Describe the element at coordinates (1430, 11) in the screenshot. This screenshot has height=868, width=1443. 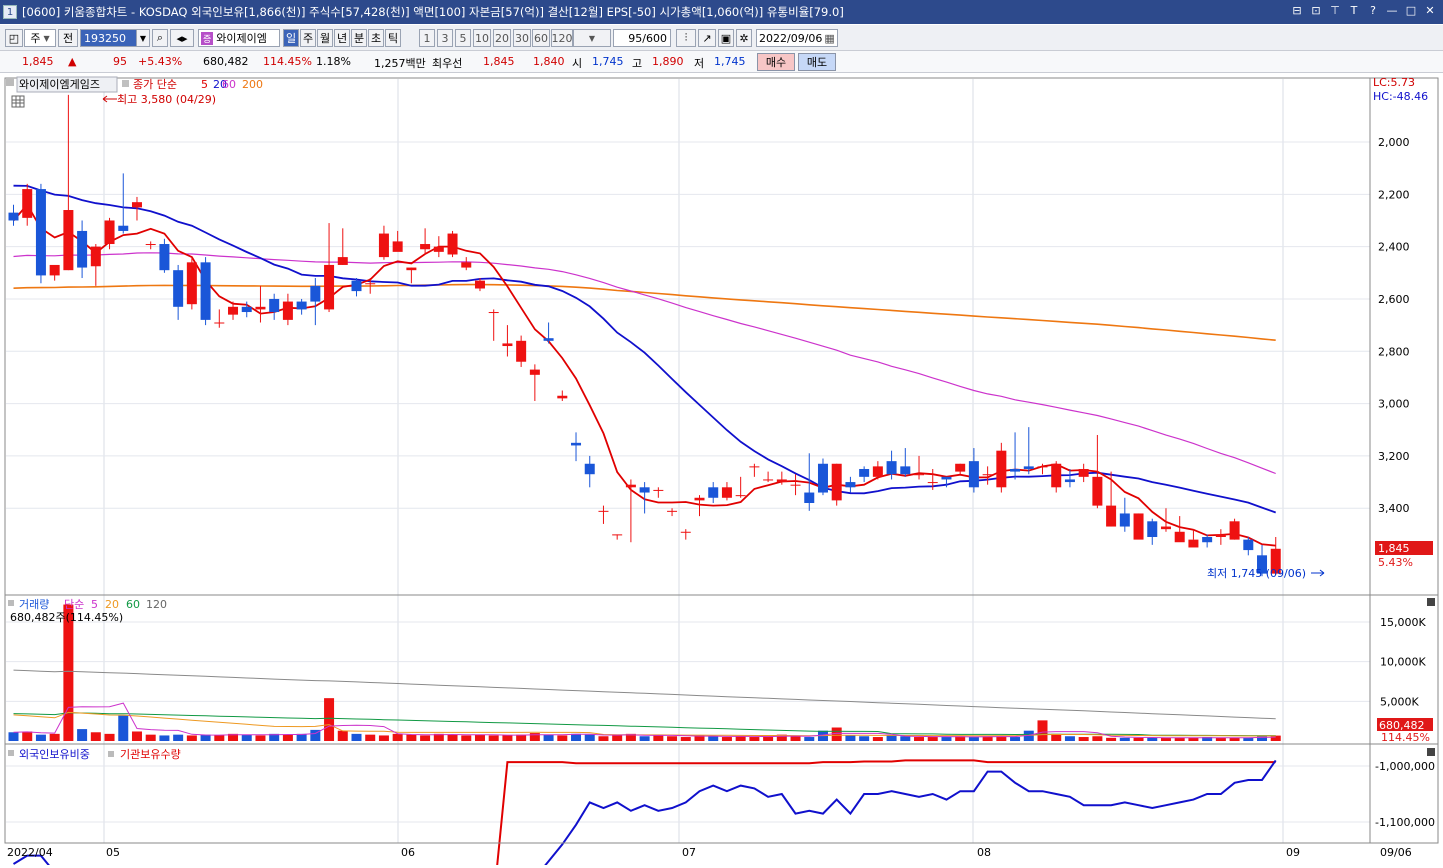
I see `close-icon: ✕` at that location.